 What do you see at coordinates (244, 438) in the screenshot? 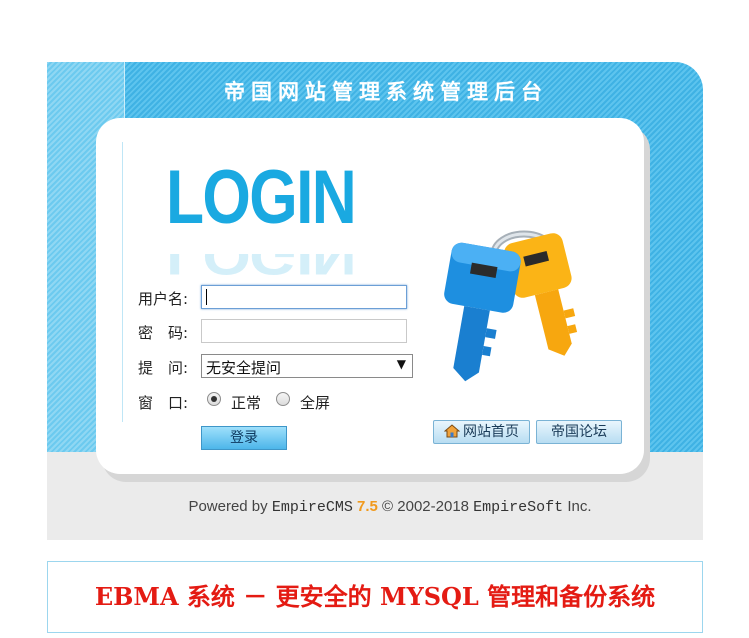
I see `login-button: 登录` at bounding box center [244, 438].